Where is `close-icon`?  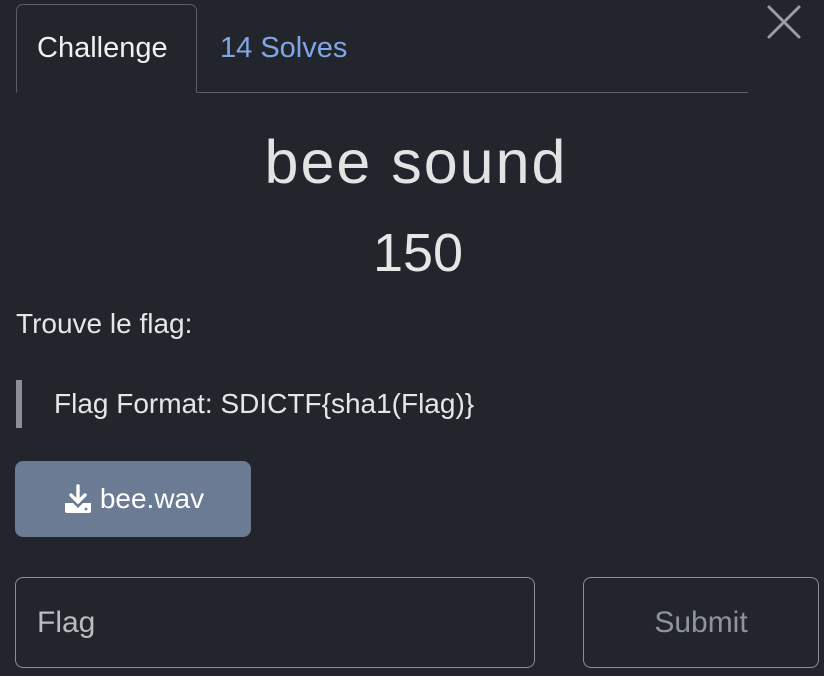
close-icon is located at coordinates (784, 22).